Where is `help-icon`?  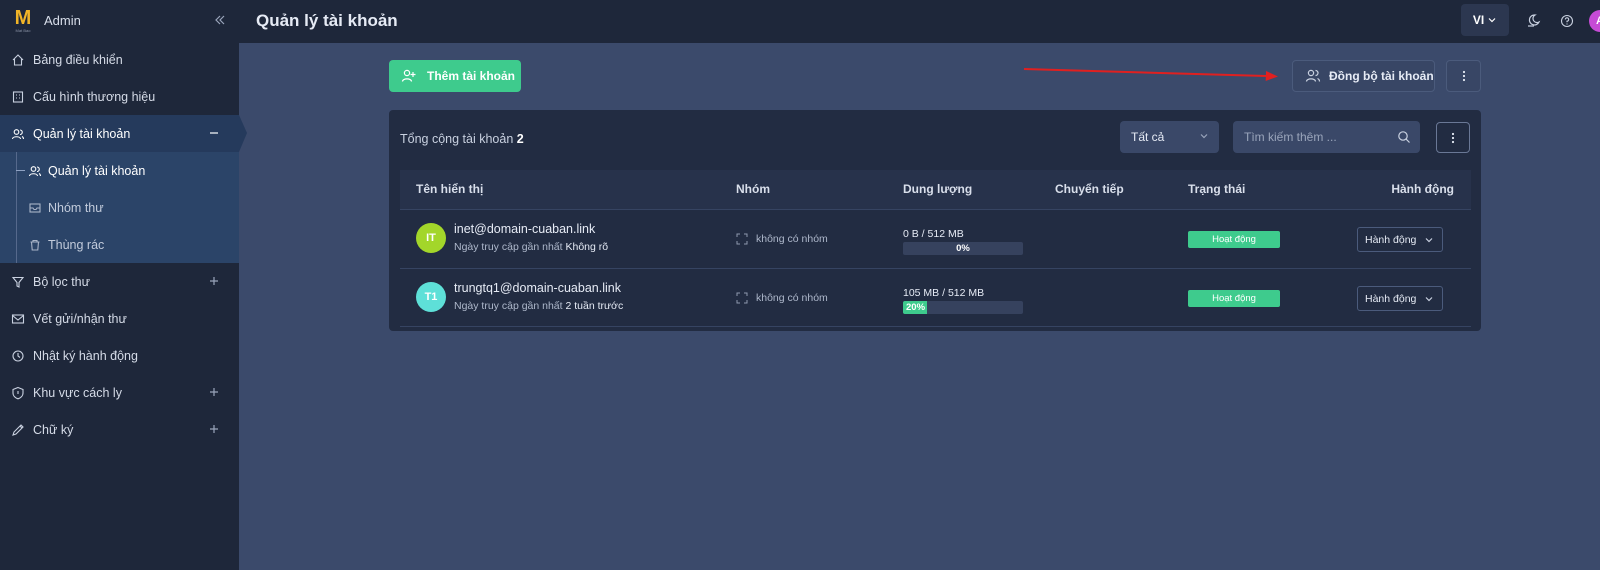
help-icon is located at coordinates (1567, 21).